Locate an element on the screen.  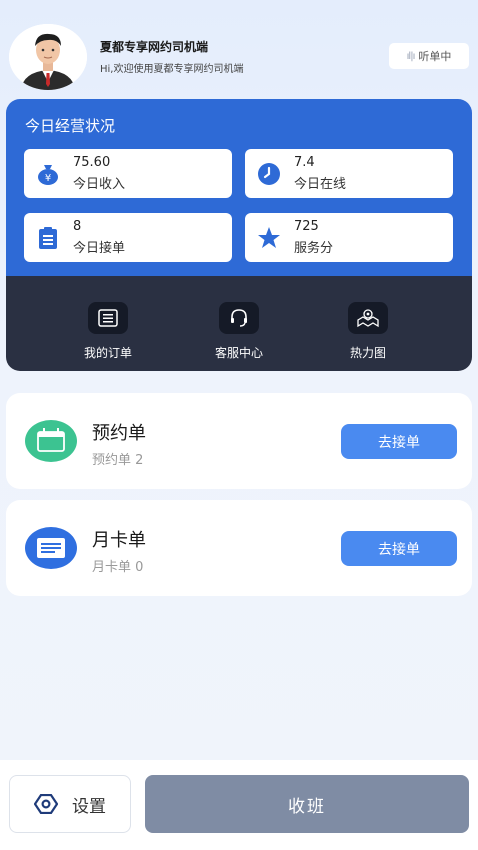
header: 夏都专享网约司机端 Hi,欢迎使用夏都专享网约司机端 ıl|ı 听单中 is located at coordinates (239, 49).